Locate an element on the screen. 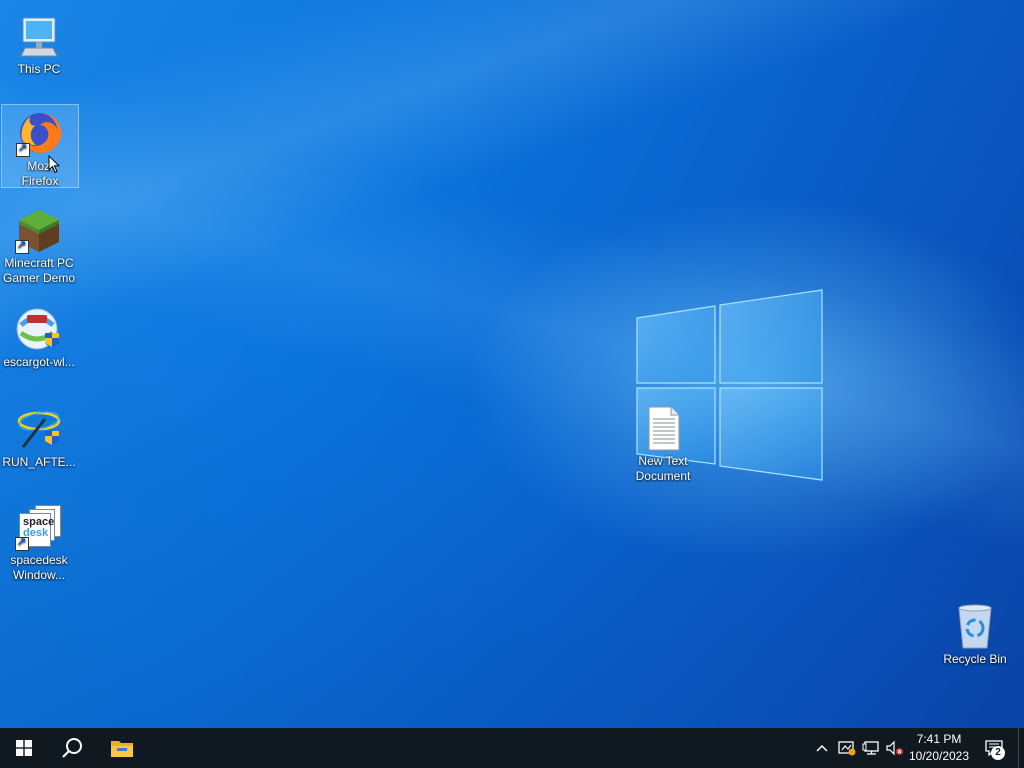  desktop-icon-minecraft: Minecraft PC Gamer Demo is located at coordinates (39, 244).